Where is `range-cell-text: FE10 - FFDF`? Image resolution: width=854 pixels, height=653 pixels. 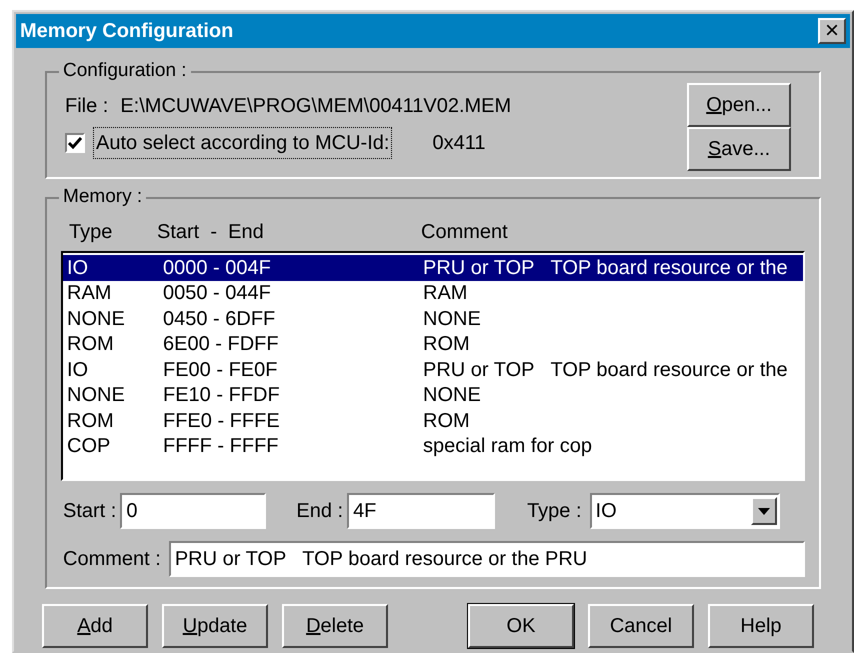 range-cell-text: FE10 - FFDF is located at coordinates (222, 395).